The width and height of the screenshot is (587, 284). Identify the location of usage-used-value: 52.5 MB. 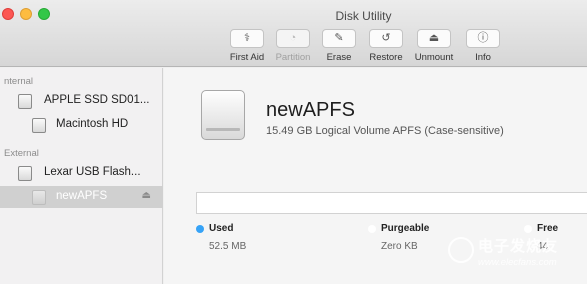
(228, 246).